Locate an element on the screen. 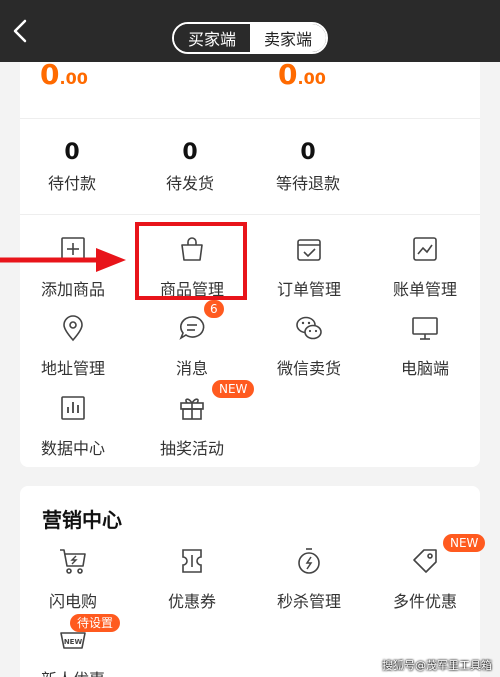 Image resolution: width=500 pixels, height=677 pixels. tool-label: 地址管理 is located at coordinates (72, 368).